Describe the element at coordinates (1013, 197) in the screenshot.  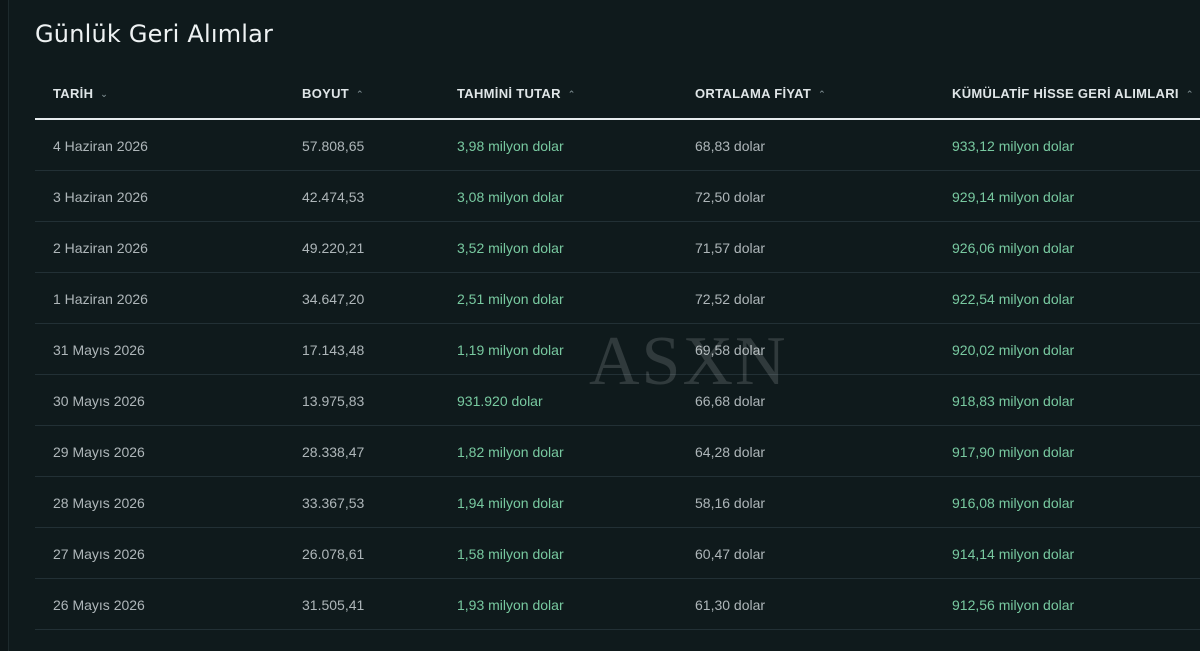
I see `cumulative-cell: 929,14 milyon dolar` at that location.